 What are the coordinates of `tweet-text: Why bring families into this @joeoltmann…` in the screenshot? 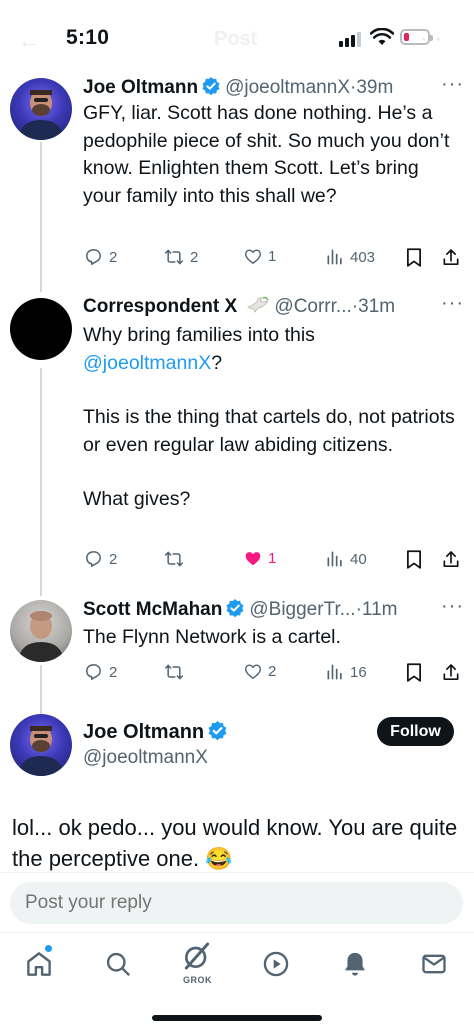 It's located at (270, 418).